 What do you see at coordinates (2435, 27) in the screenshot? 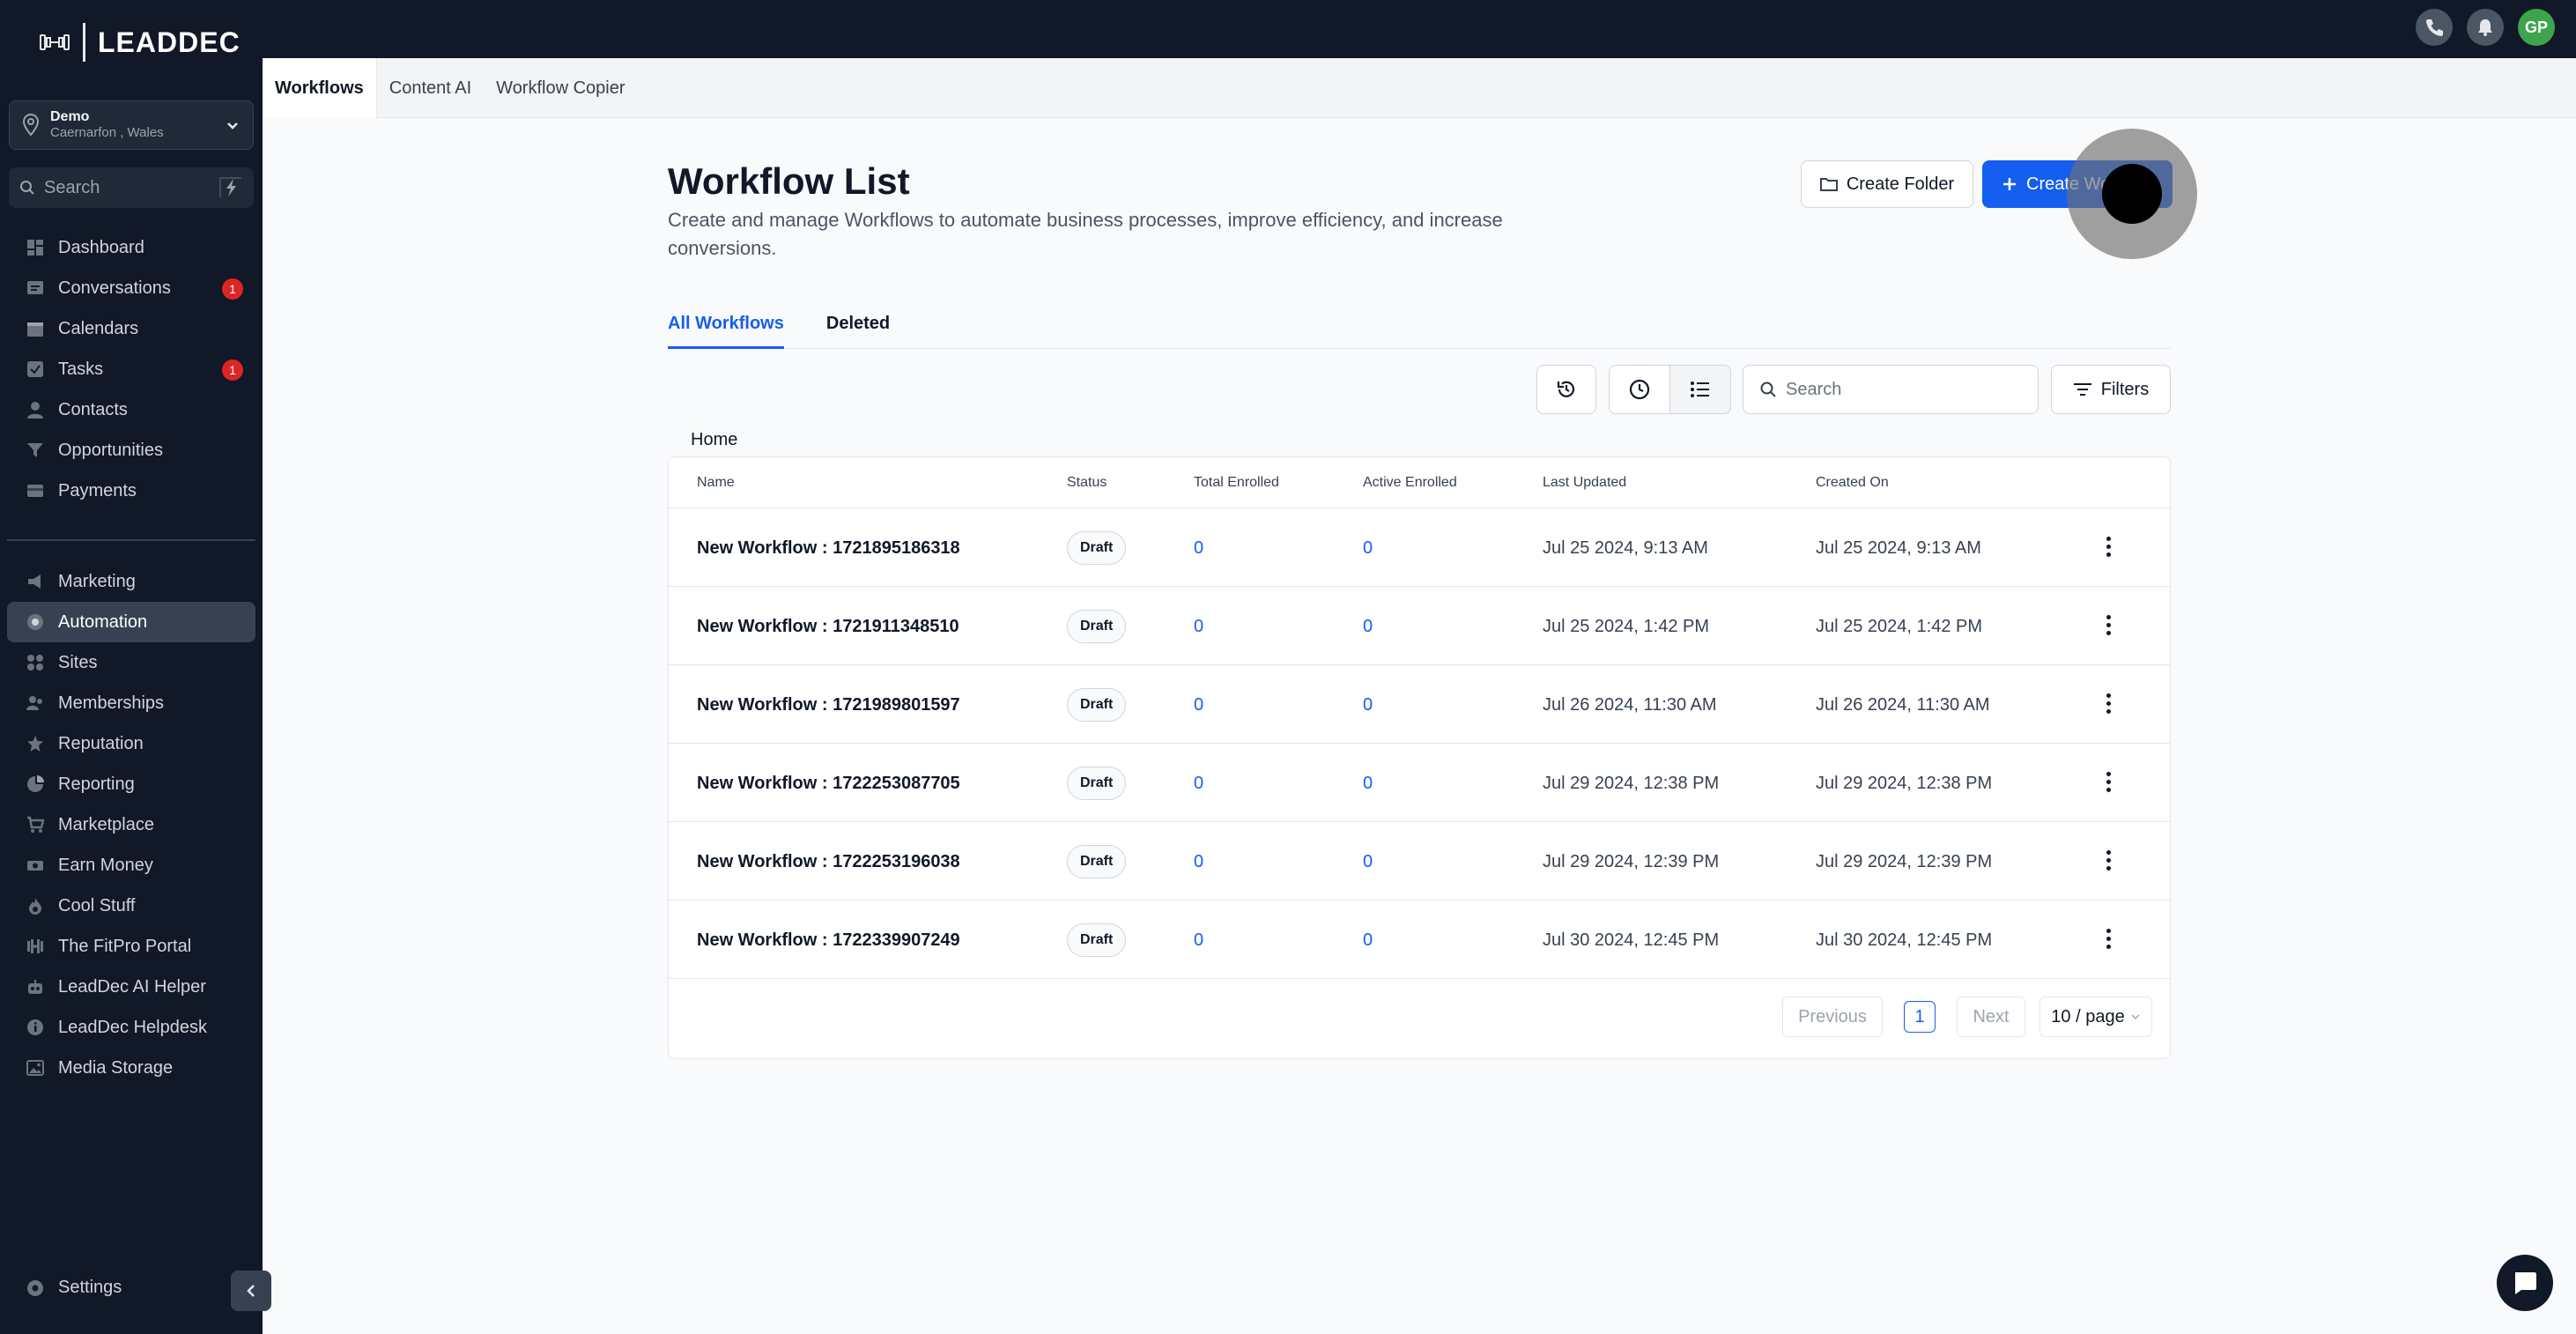
I see `phone-button` at bounding box center [2435, 27].